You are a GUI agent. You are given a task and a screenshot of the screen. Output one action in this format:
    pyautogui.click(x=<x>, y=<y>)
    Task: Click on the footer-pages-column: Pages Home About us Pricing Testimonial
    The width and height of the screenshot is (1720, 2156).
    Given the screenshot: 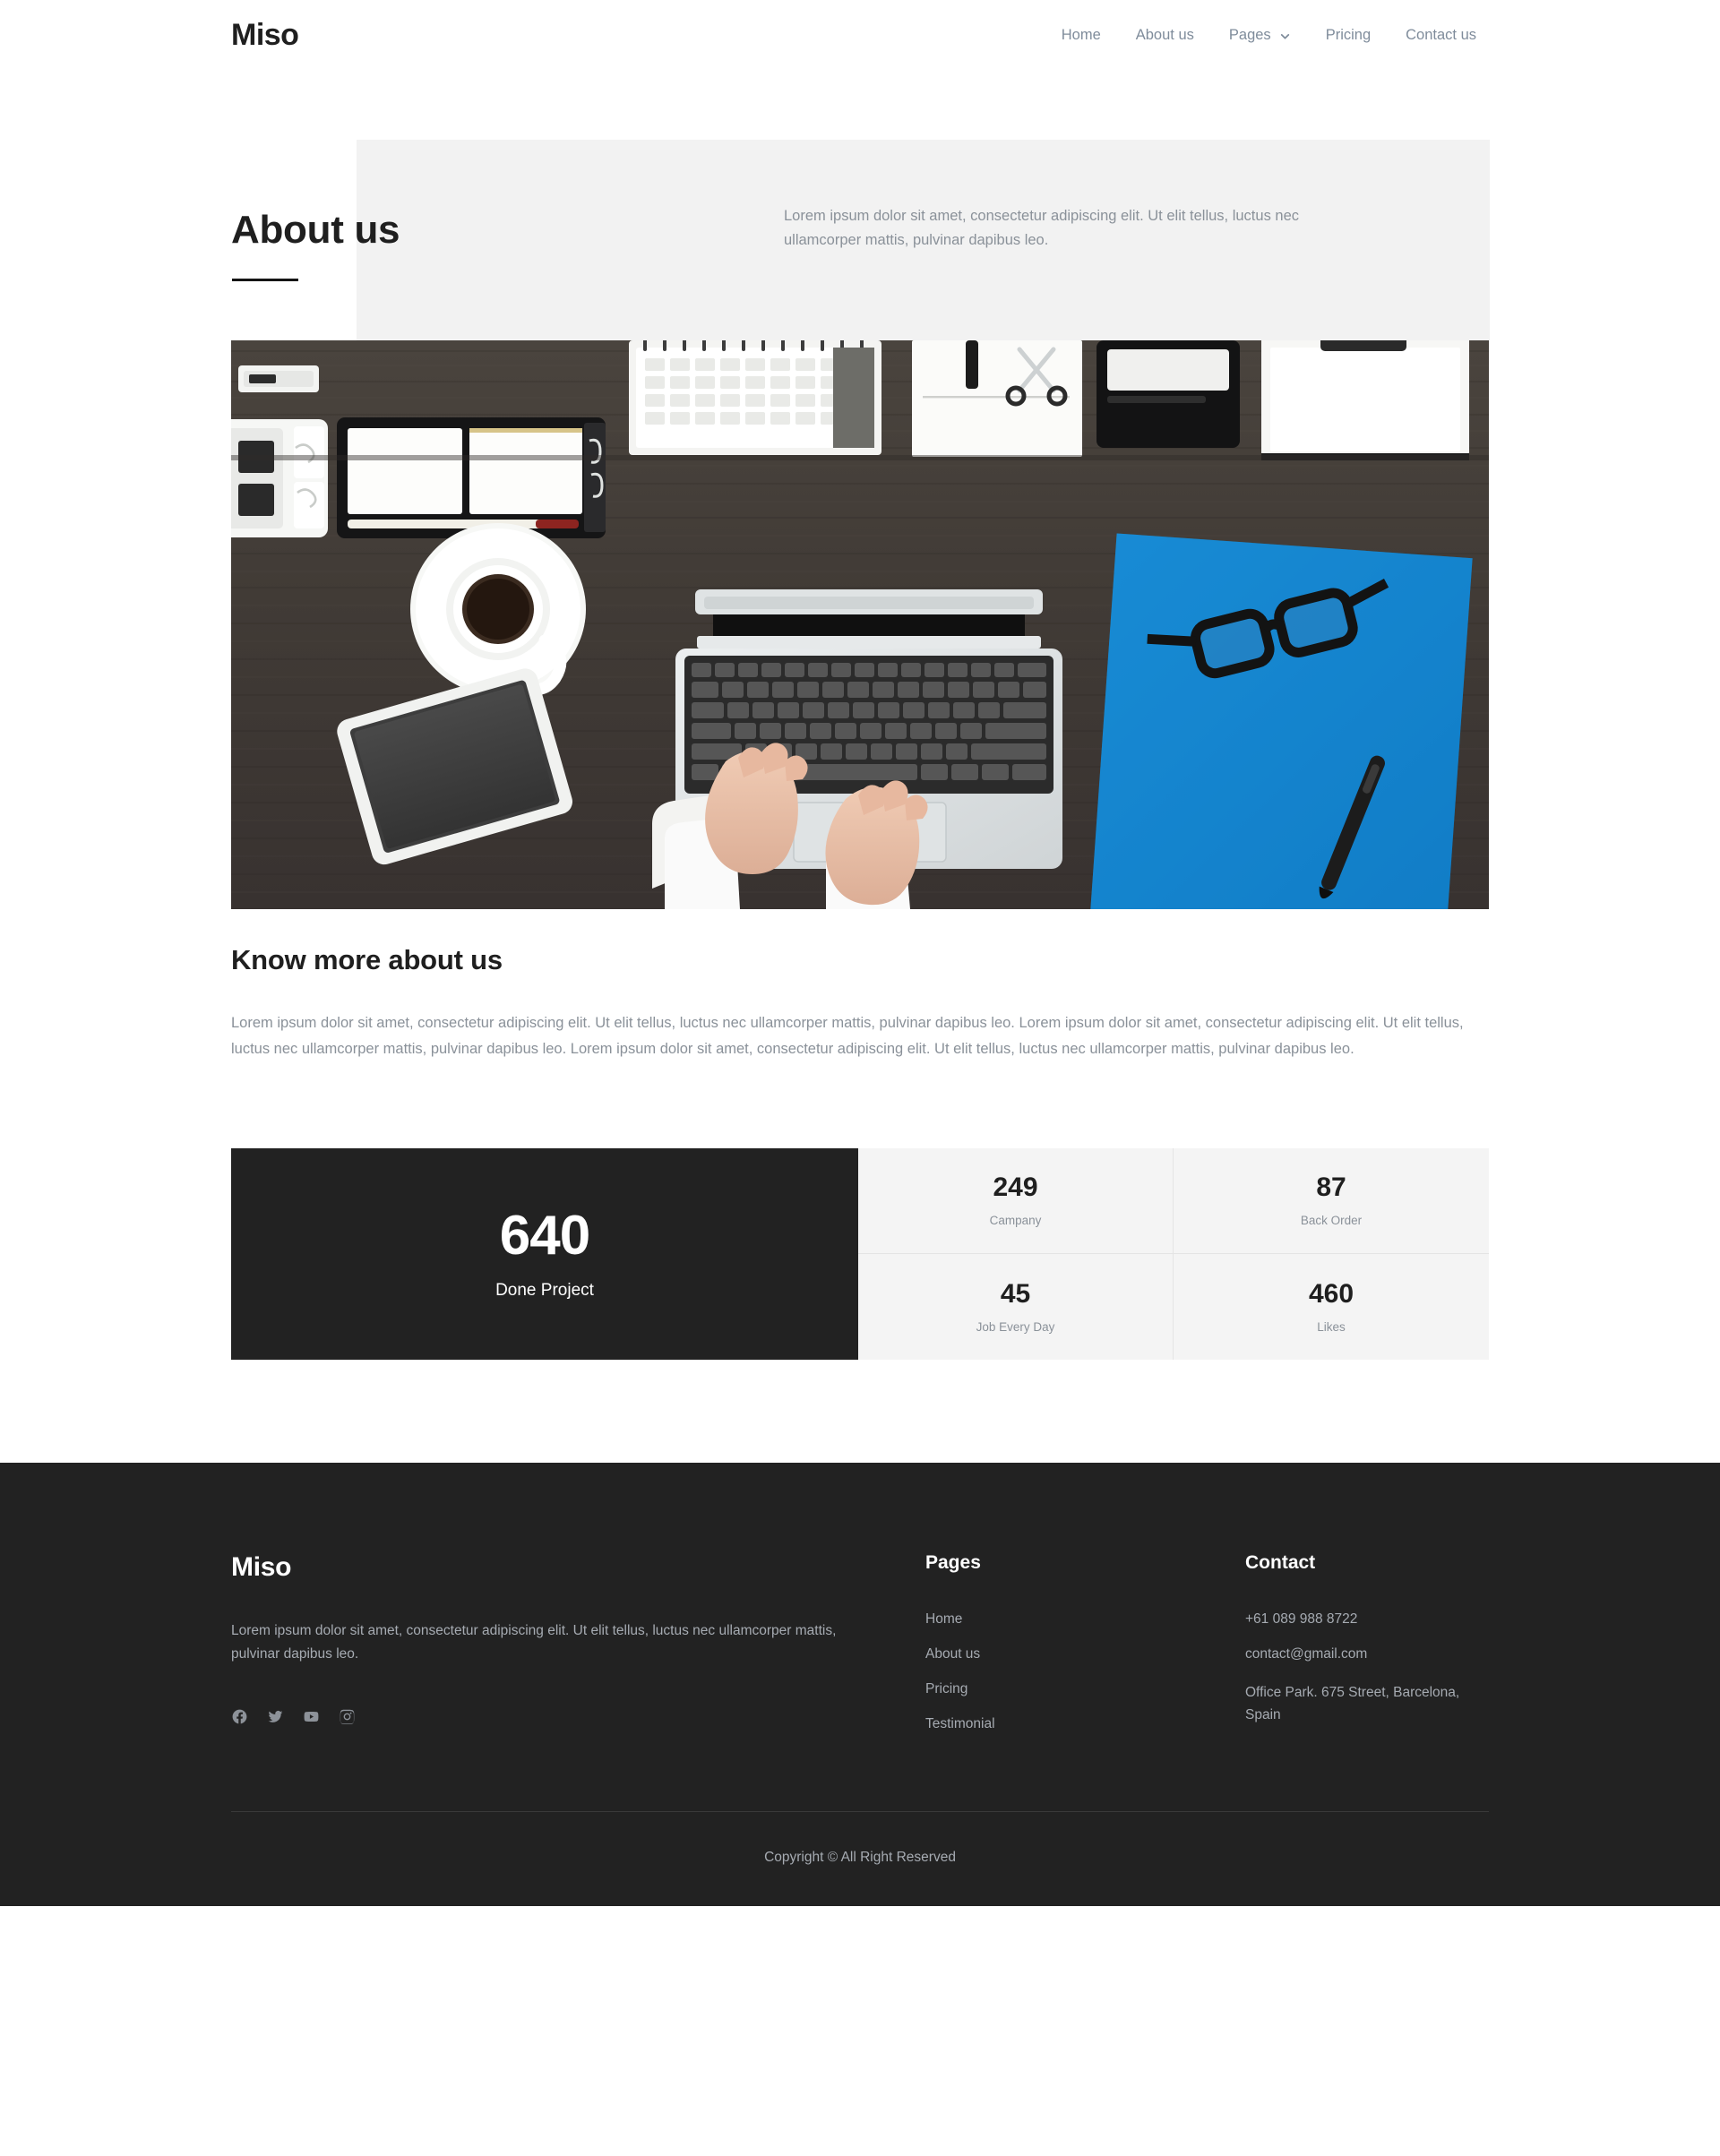 What is the action you would take?
    pyautogui.click(x=1085, y=1642)
    